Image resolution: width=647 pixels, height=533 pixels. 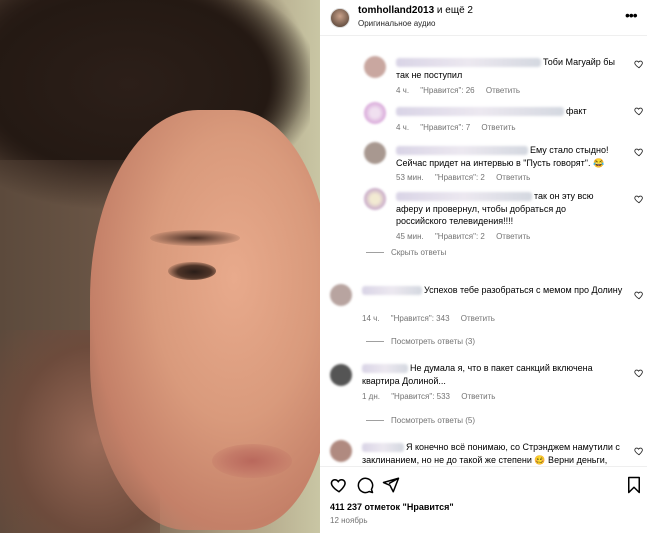 I want to click on like-heart-icon, so click(x=339, y=485).